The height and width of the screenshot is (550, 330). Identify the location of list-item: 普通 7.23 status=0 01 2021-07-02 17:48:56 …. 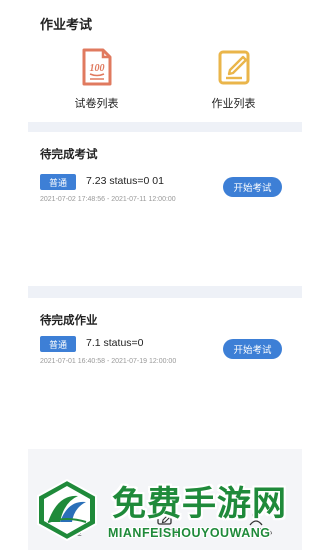
(165, 194).